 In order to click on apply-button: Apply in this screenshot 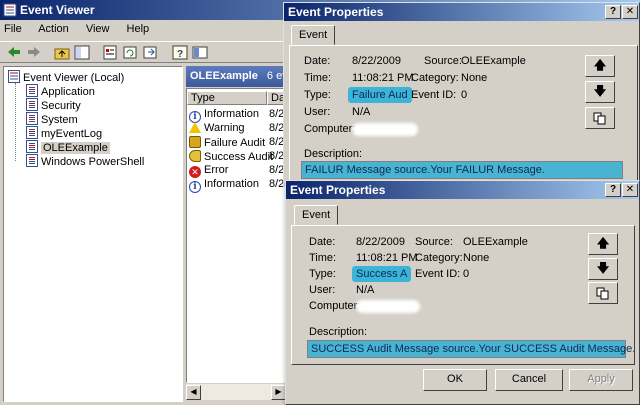, I will do `click(601, 380)`.